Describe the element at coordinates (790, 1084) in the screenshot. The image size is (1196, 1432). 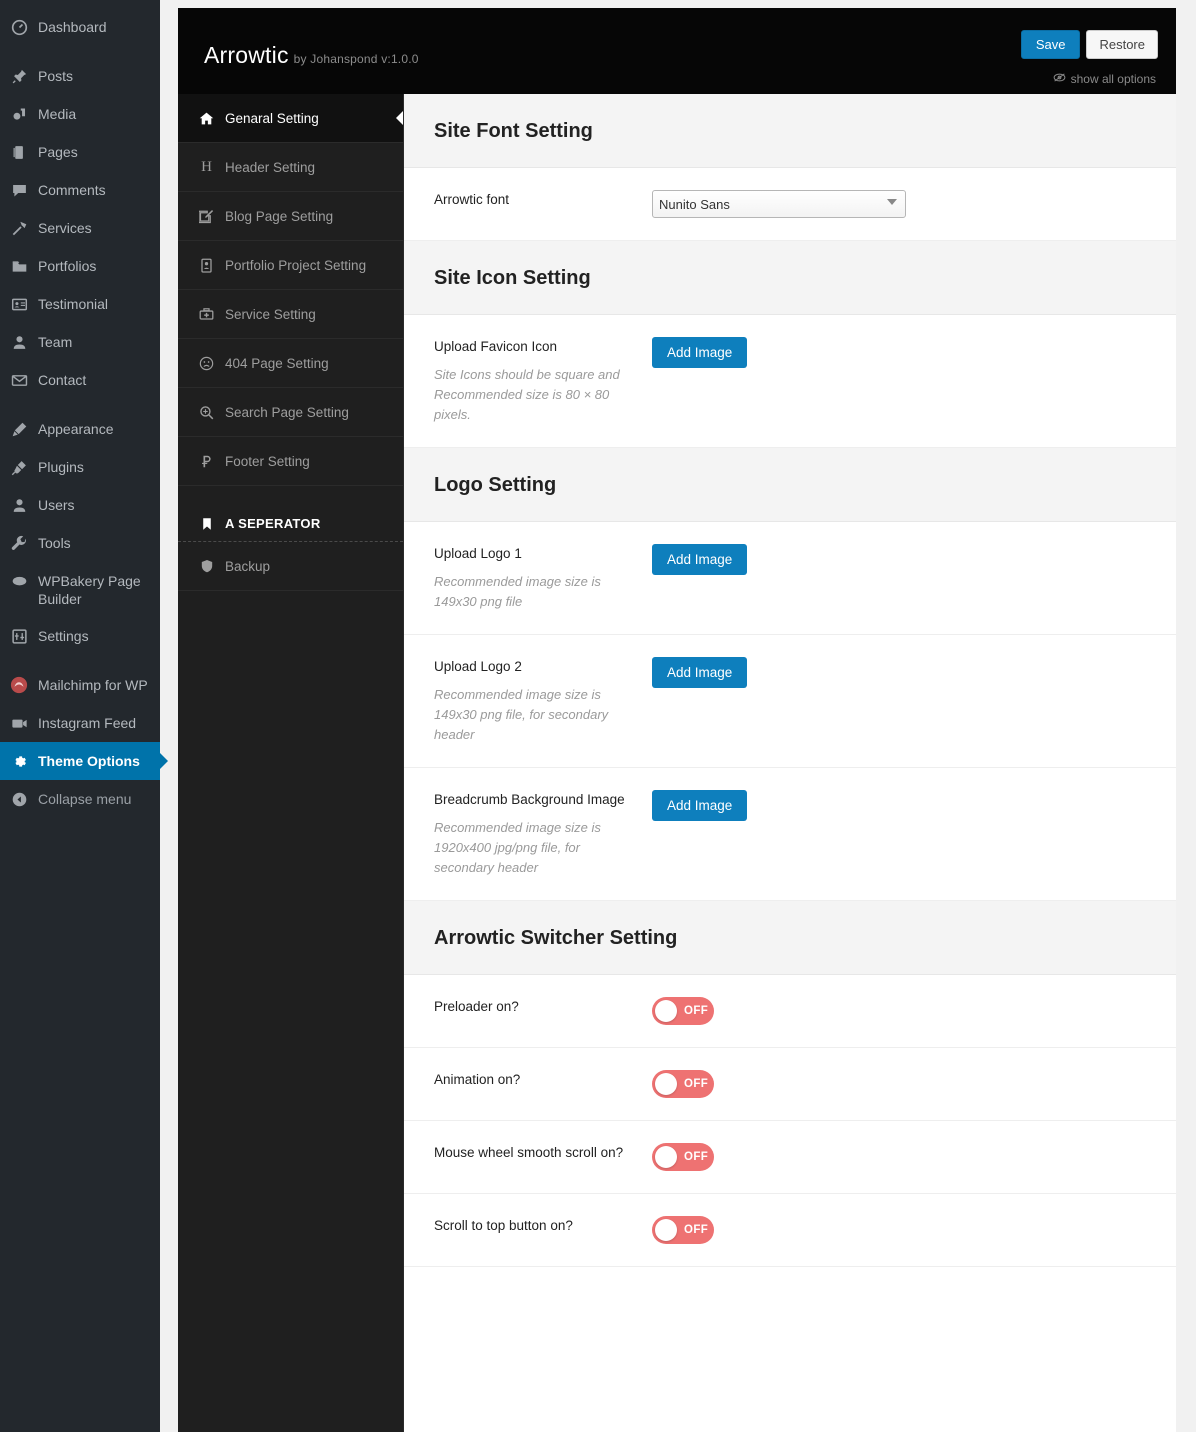
I see `setting-field: Animation on? OFF` at that location.